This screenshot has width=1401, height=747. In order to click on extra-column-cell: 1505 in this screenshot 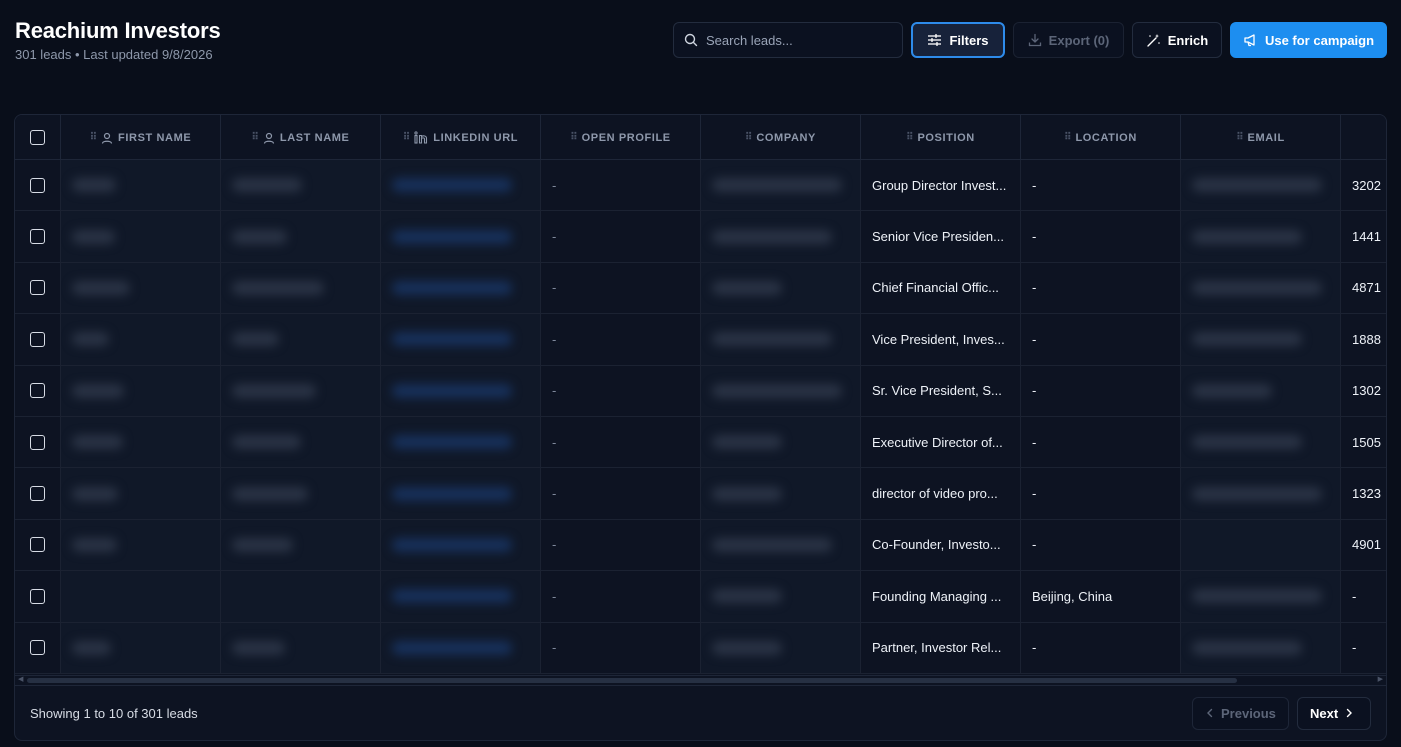, I will do `click(1363, 442)`.